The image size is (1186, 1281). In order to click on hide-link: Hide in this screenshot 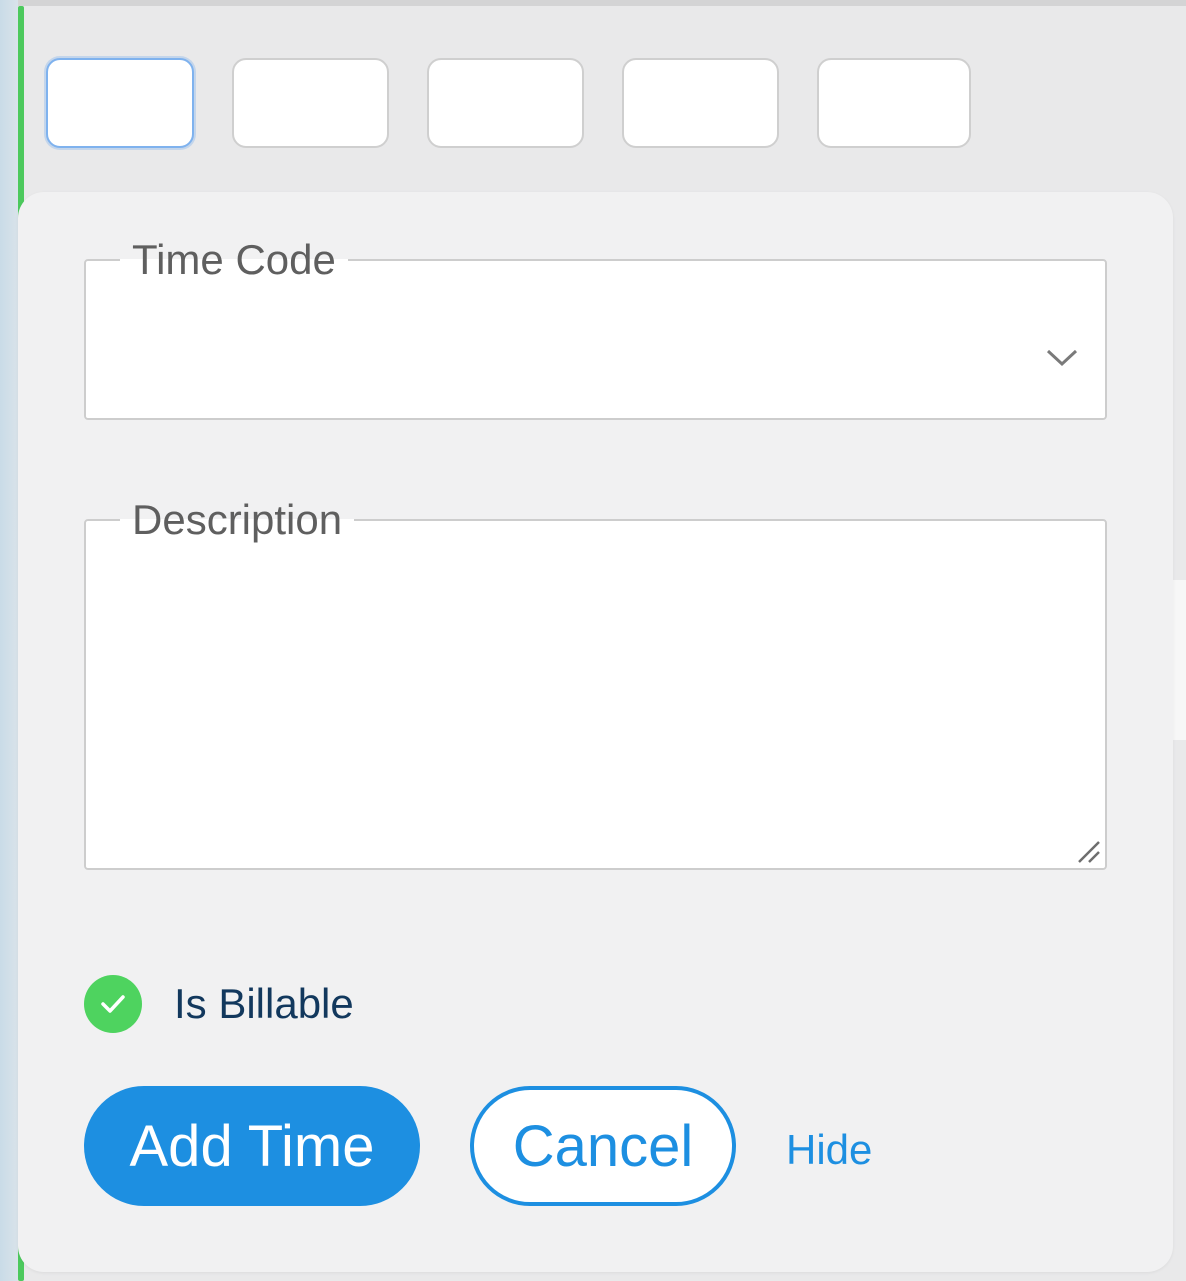, I will do `click(829, 1150)`.